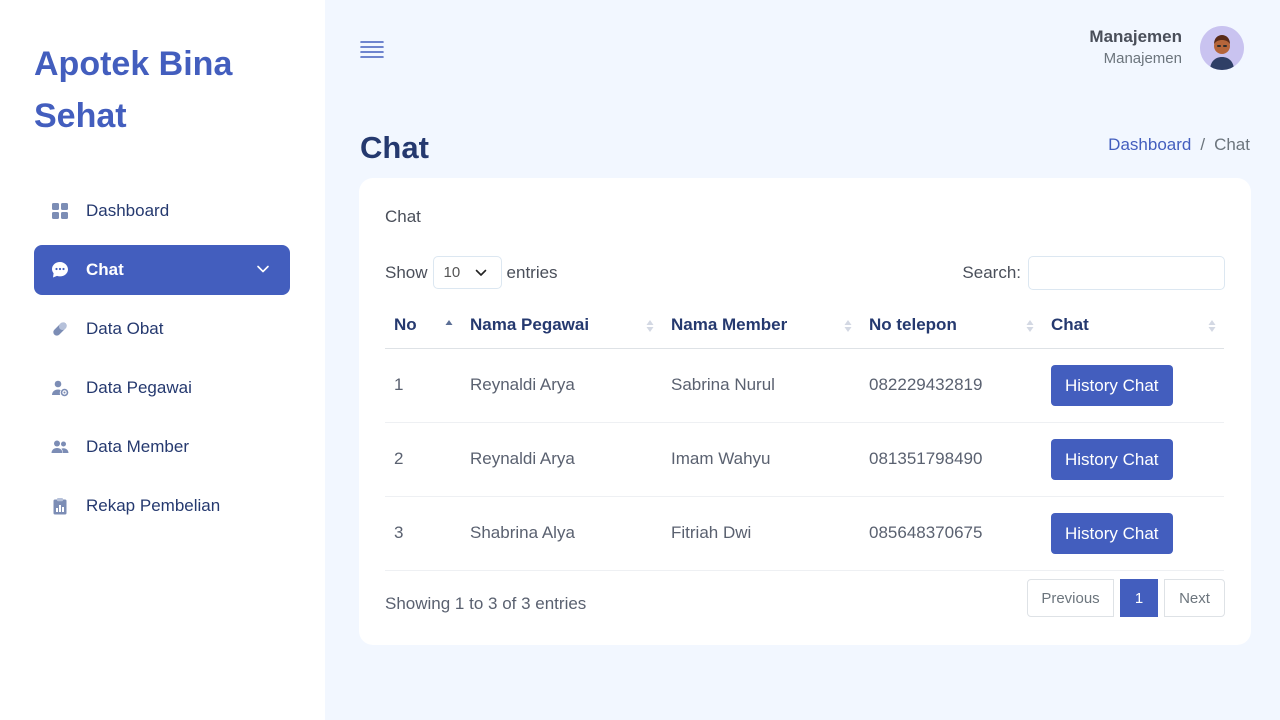 The width and height of the screenshot is (1280, 720). Describe the element at coordinates (1222, 48) in the screenshot. I see `avatar` at that location.